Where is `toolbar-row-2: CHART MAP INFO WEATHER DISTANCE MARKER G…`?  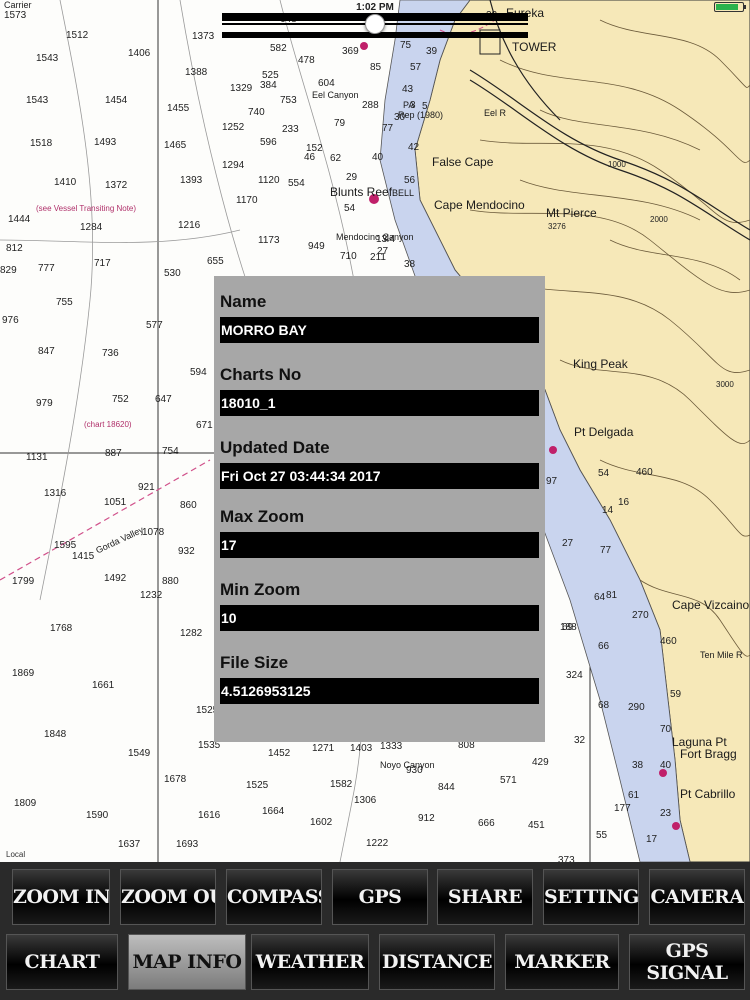 toolbar-row-2: CHART MAP INFO WEATHER DISTANCE MARKER G… is located at coordinates (375, 963).